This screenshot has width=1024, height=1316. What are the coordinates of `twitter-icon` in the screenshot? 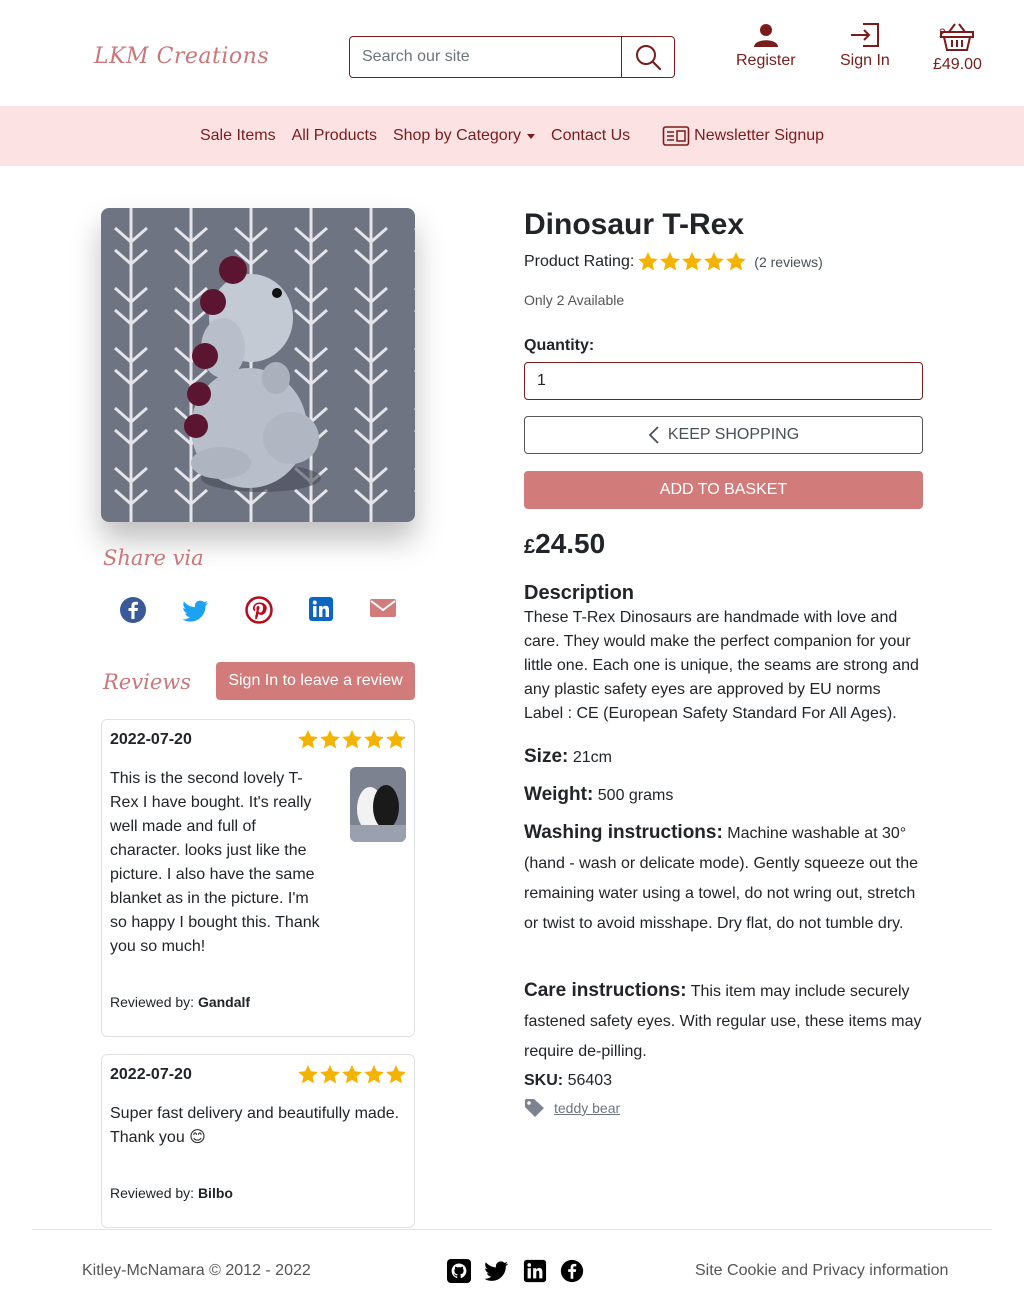 It's located at (496, 1271).